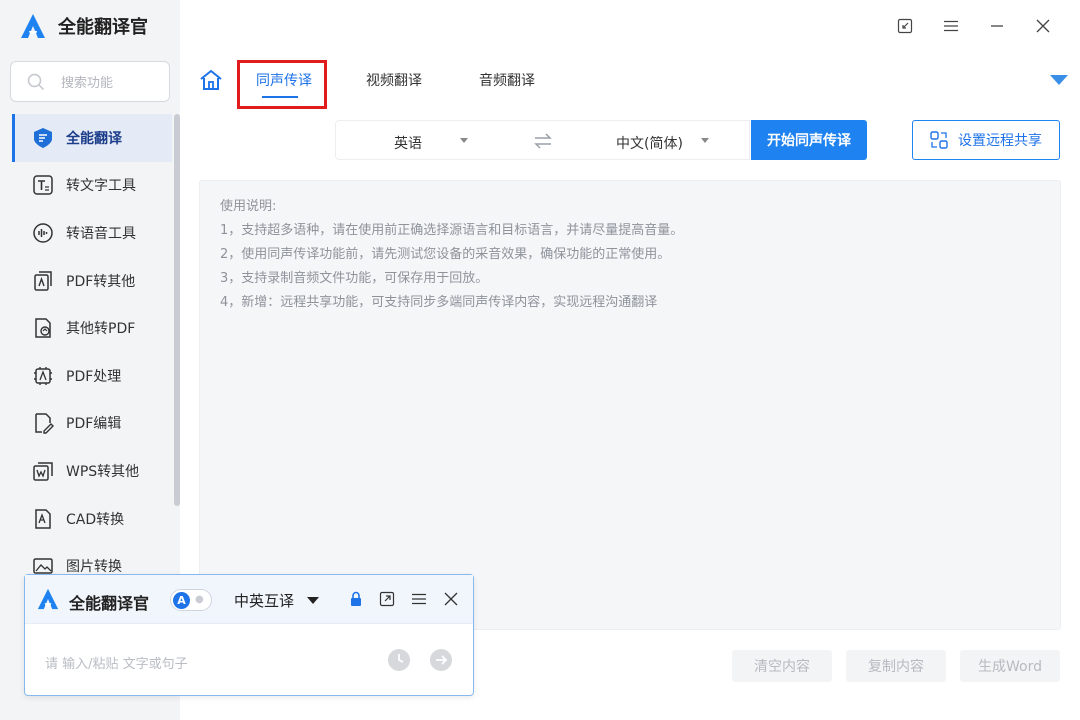 The image size is (1080, 720). What do you see at coordinates (248, 206) in the screenshot?
I see `instructions-heading: 使用说明:` at bounding box center [248, 206].